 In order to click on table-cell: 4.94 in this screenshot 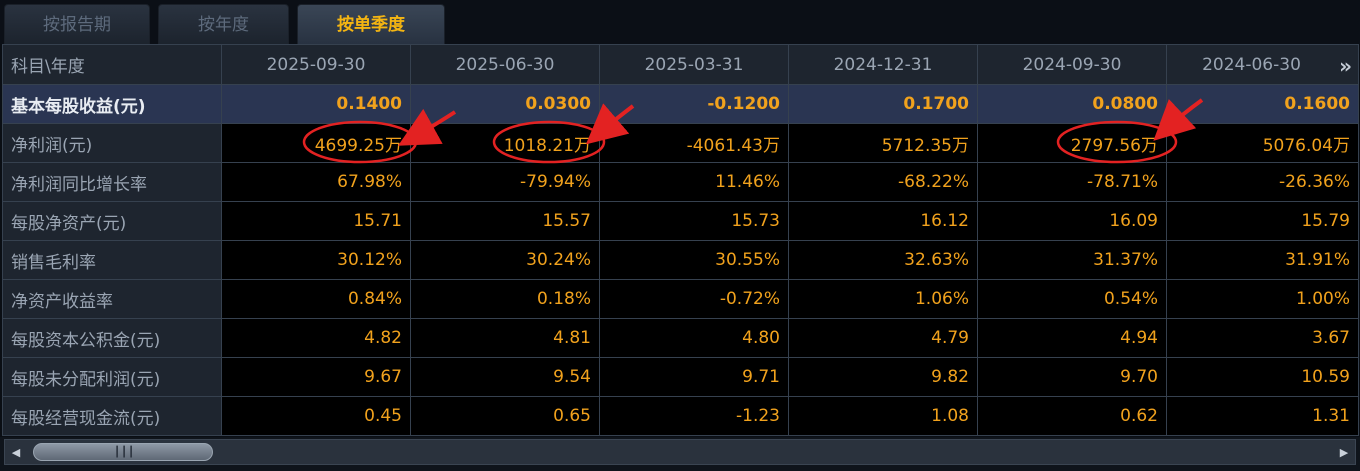, I will do `click(1072, 338)`.